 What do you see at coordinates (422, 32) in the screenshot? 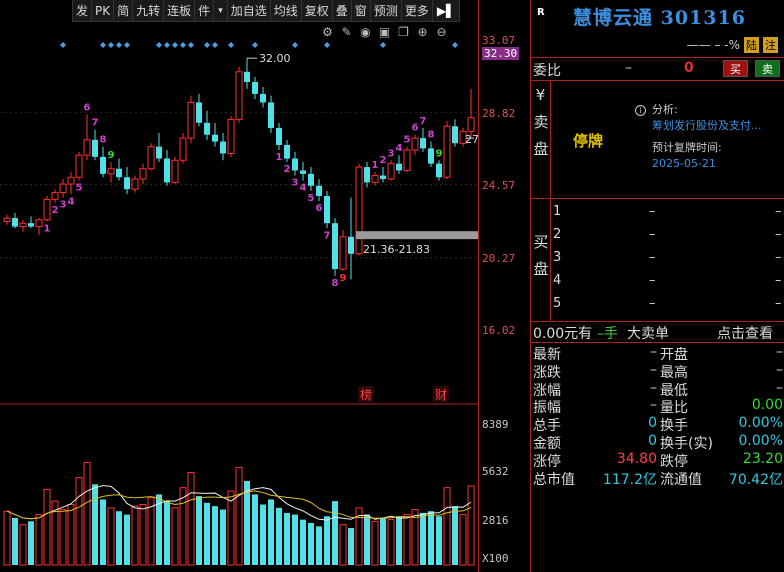
I see `zoom-in-icon: ⊕` at bounding box center [422, 32].